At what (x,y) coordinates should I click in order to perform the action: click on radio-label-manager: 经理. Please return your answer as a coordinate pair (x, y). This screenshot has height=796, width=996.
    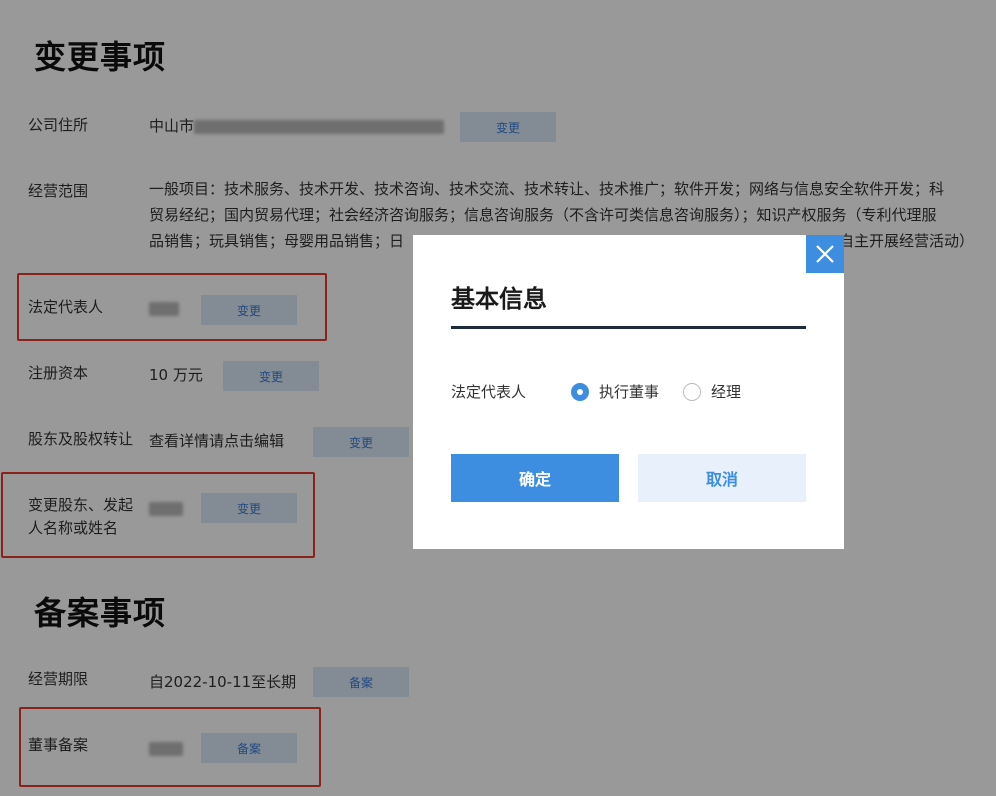
    Looking at the image, I should click on (726, 392).